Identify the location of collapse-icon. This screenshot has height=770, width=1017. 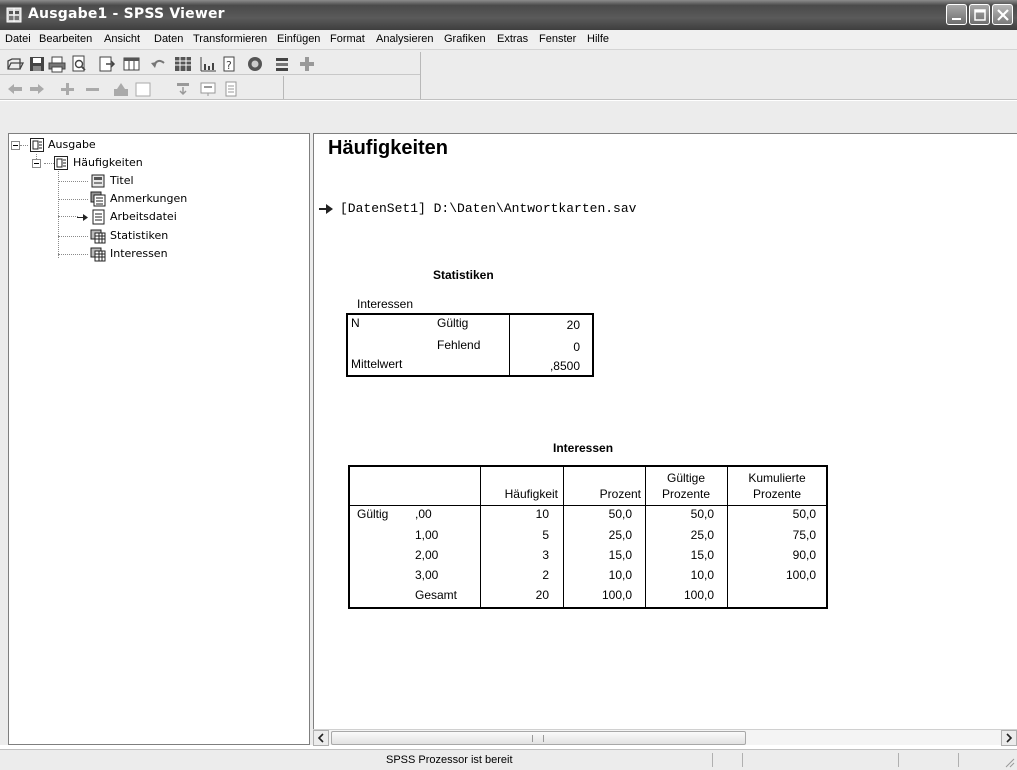
(92, 89).